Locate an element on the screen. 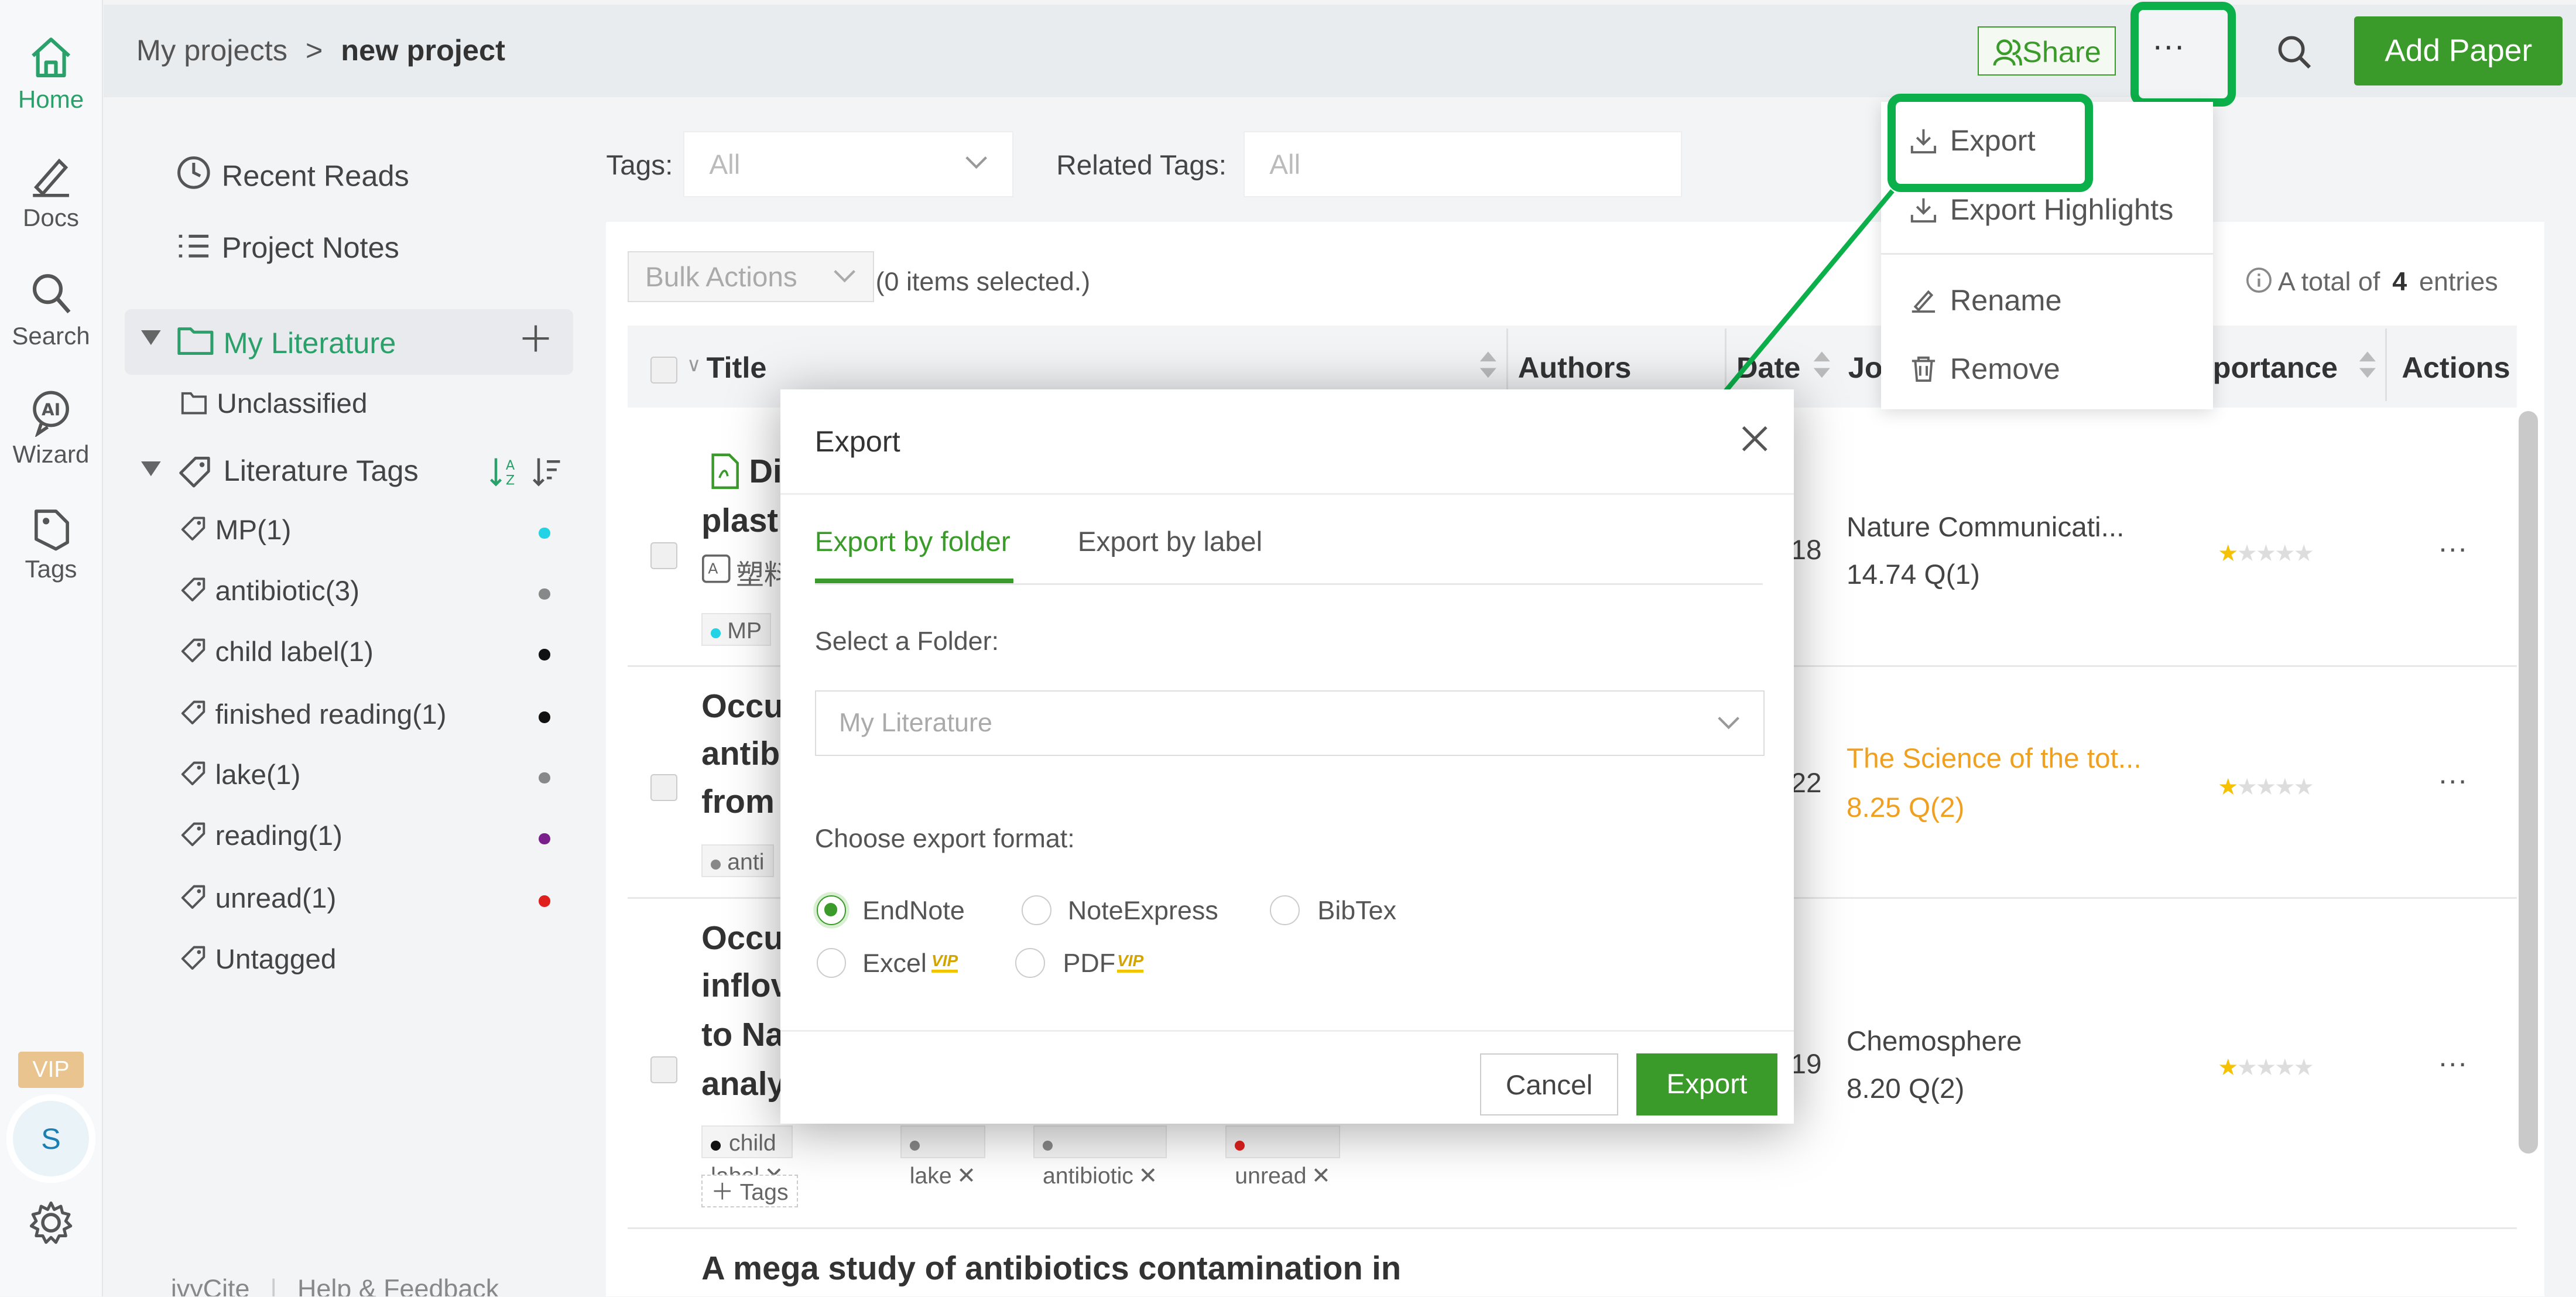  tags-filter-select: All is located at coordinates (848, 164).